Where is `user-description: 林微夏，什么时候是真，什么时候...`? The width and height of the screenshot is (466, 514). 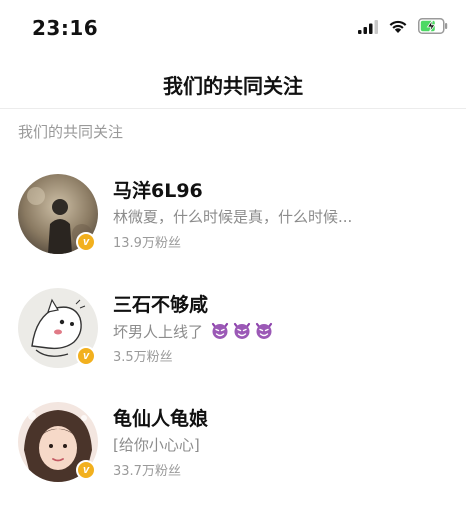 user-description: 林微夏，什么时候是真，什么时候... is located at coordinates (233, 217).